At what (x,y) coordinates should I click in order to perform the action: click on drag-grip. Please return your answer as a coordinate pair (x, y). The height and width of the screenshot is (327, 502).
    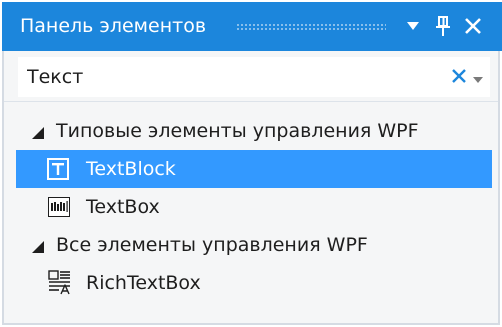
    Looking at the image, I should click on (311, 26).